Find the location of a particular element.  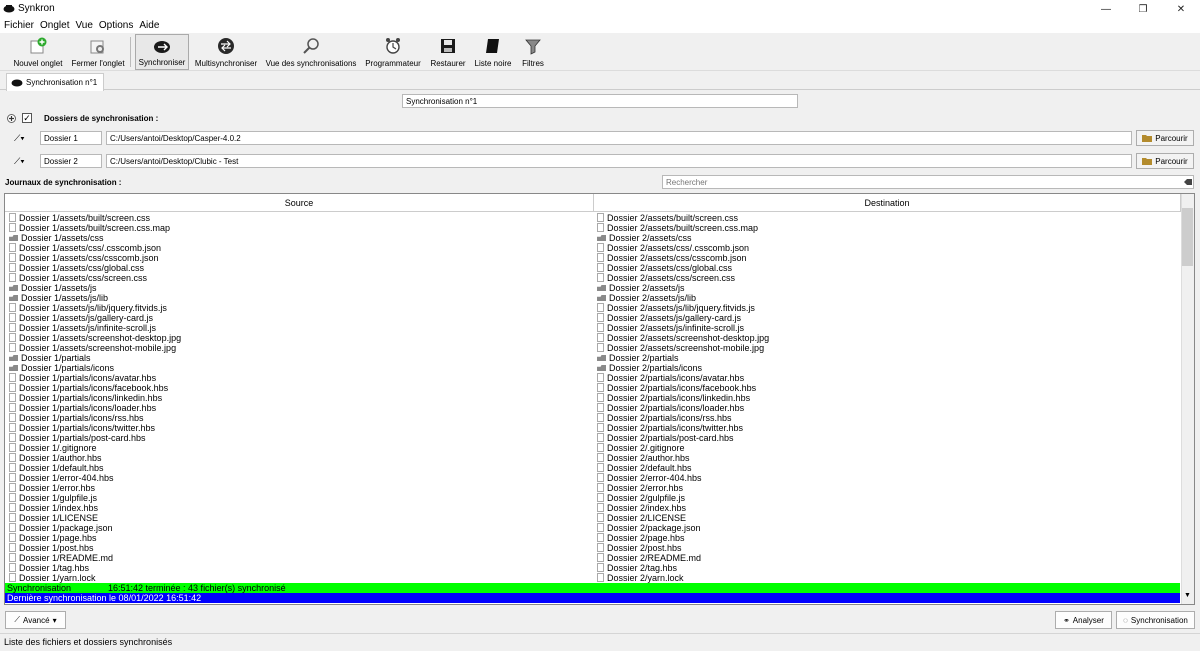

table-cell-source: Dossier 1/tag.hbs is located at coordinates (49, 568).